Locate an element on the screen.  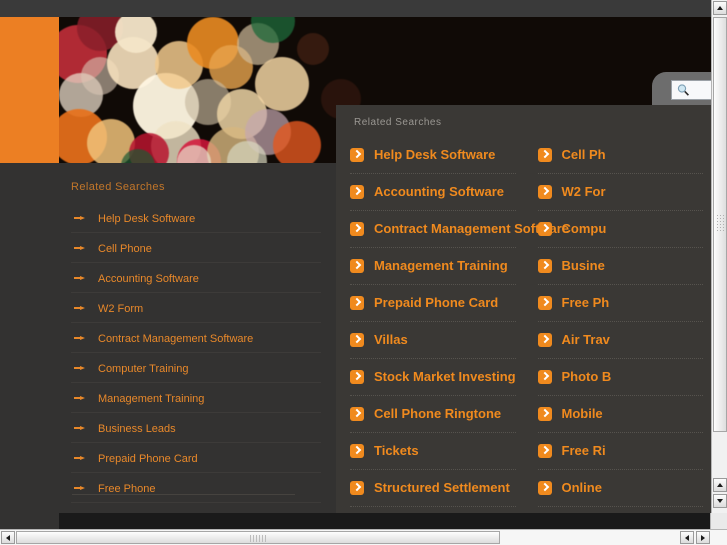
list-item-label: Computer Training is located at coordinates (143, 369).